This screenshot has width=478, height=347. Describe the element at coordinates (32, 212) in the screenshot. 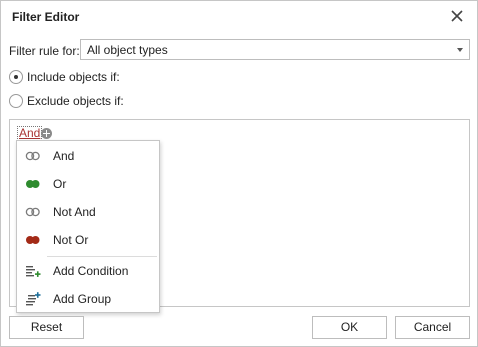

I see `not-and-group-icon` at that location.